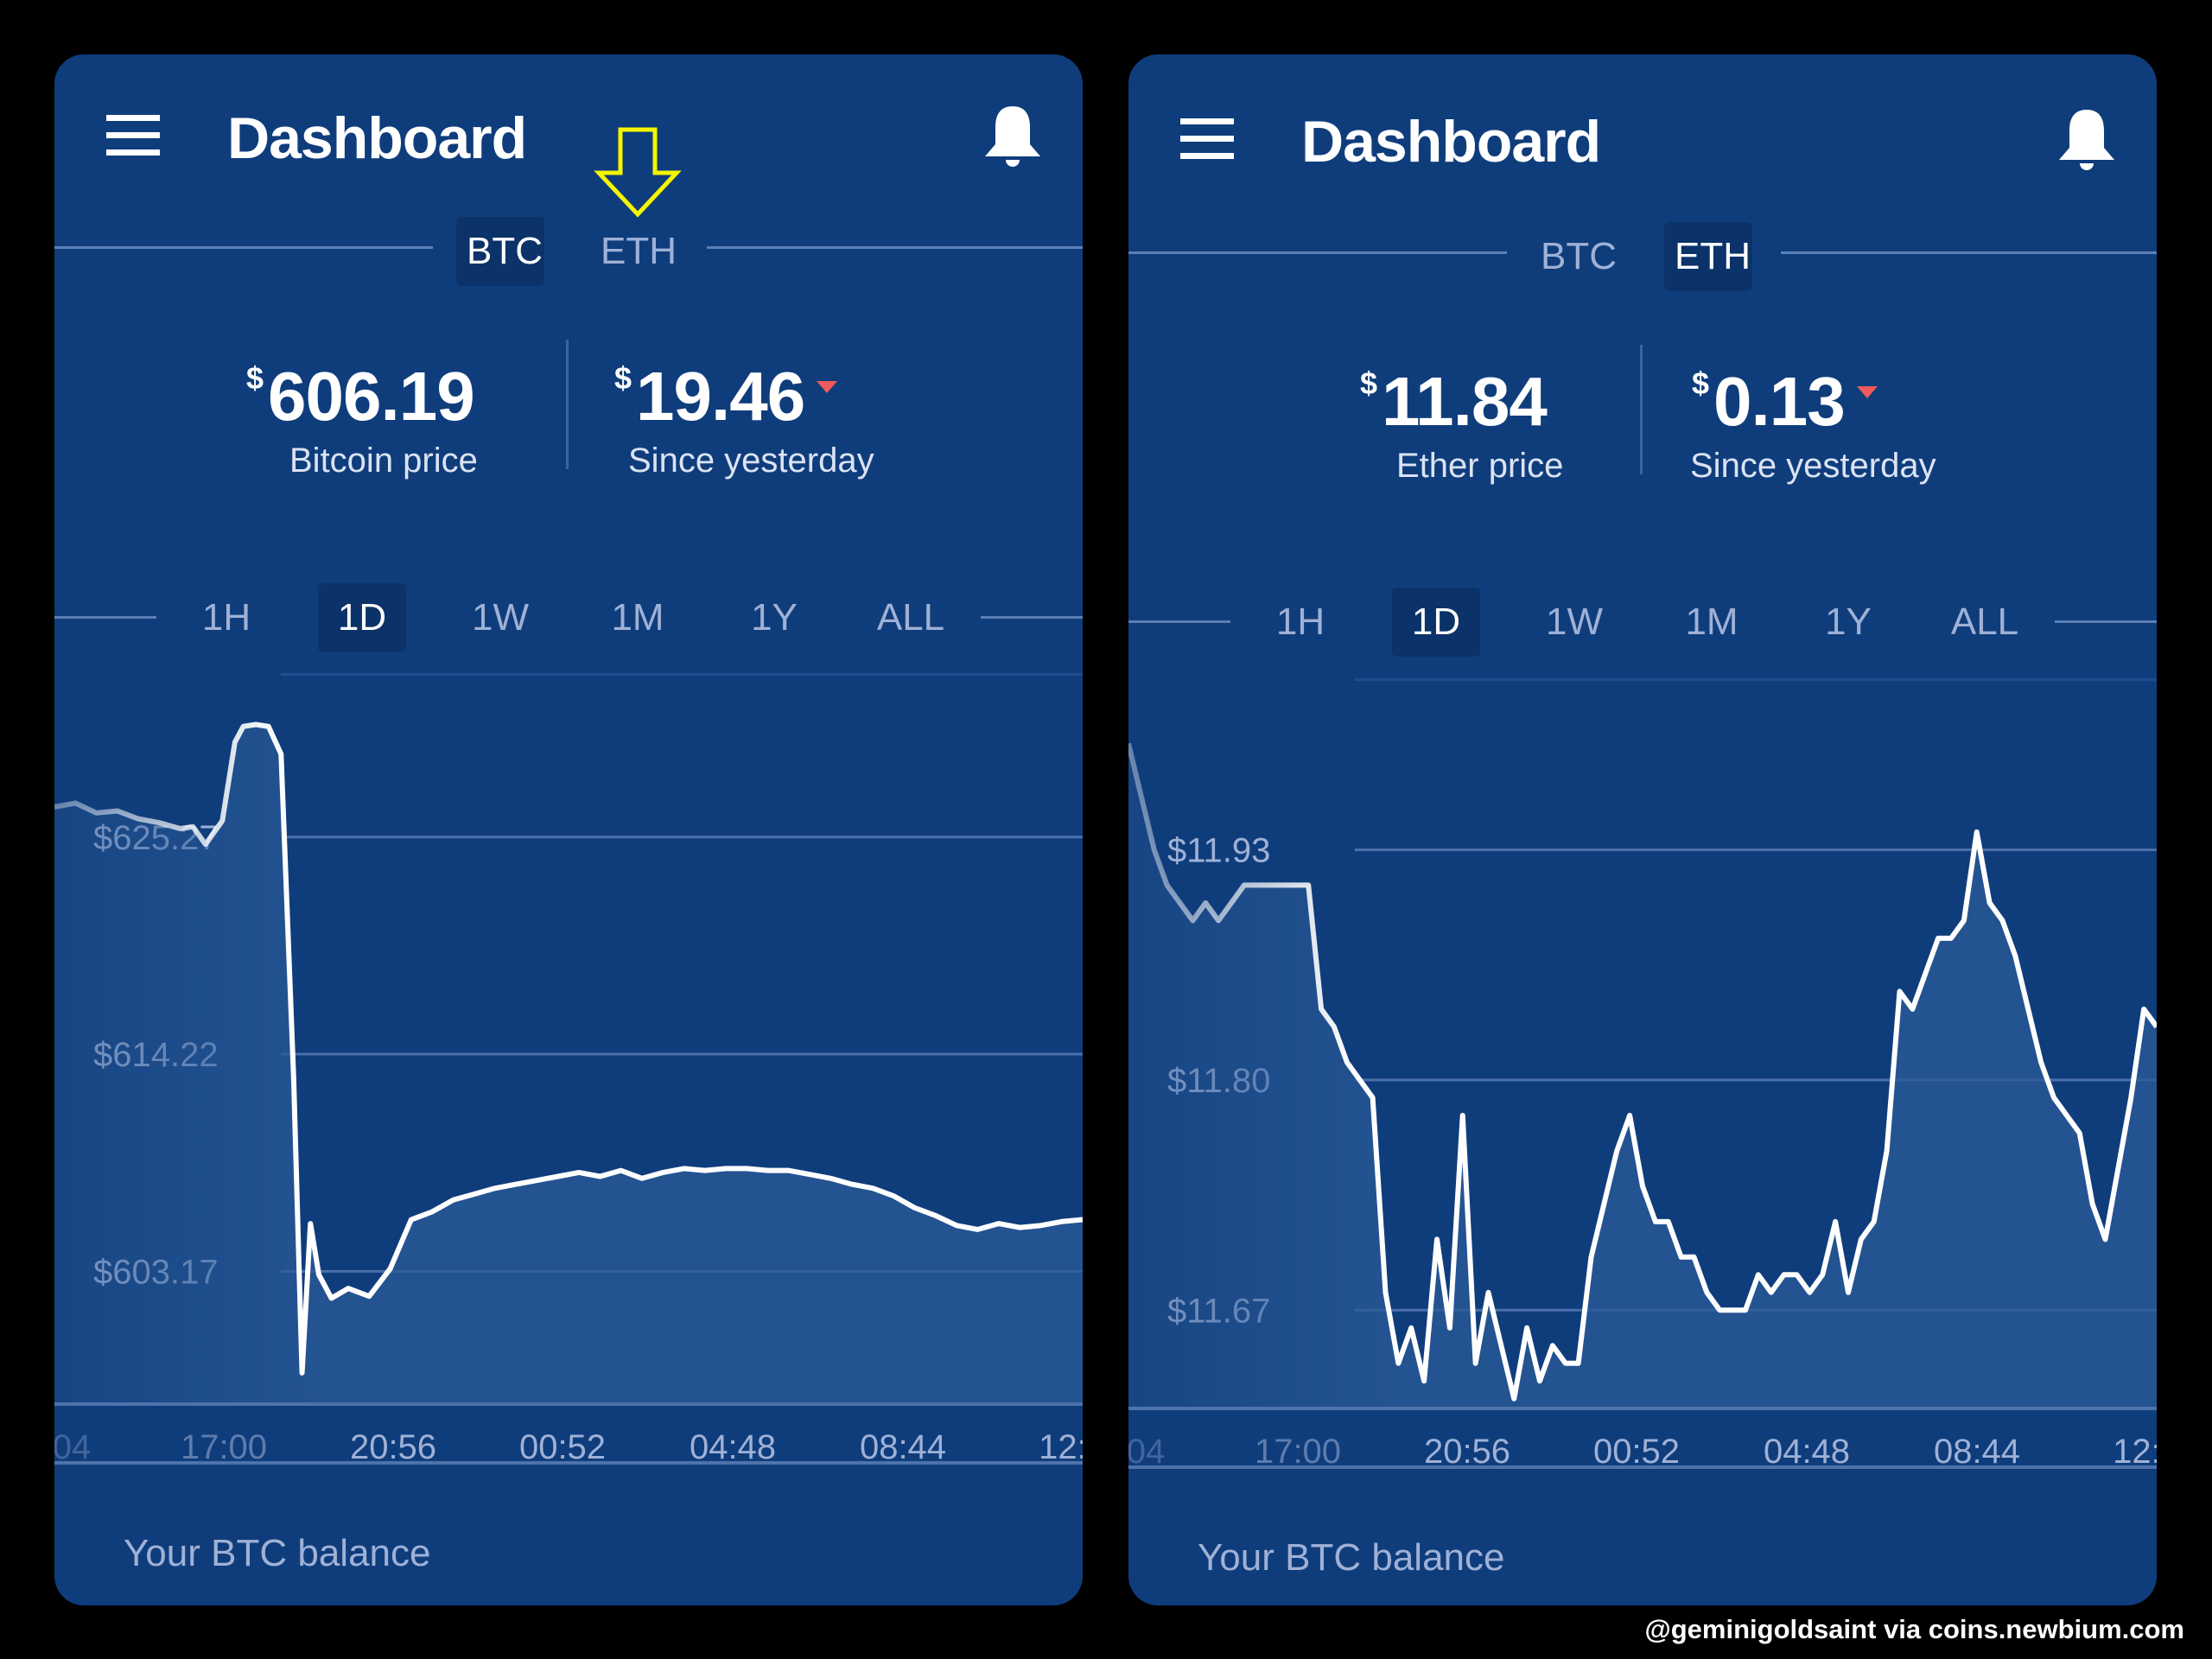 Image resolution: width=2212 pixels, height=1659 pixels. I want to click on change-value: $19.46, so click(726, 396).